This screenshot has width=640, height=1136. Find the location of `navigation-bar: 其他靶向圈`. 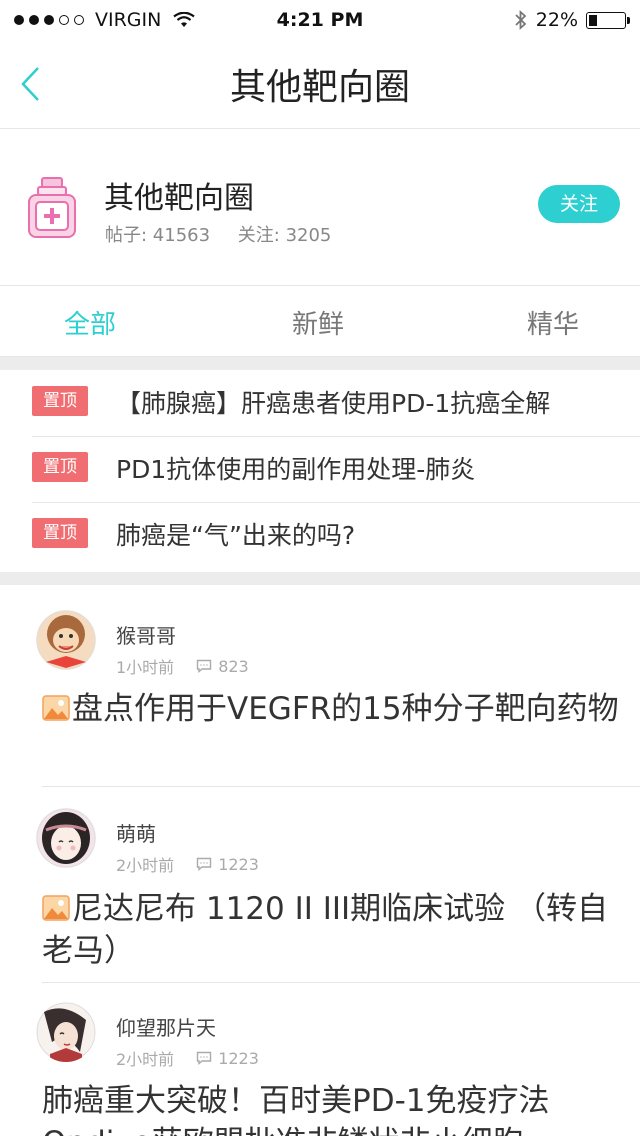

navigation-bar: 其他靶向圈 is located at coordinates (320, 84).